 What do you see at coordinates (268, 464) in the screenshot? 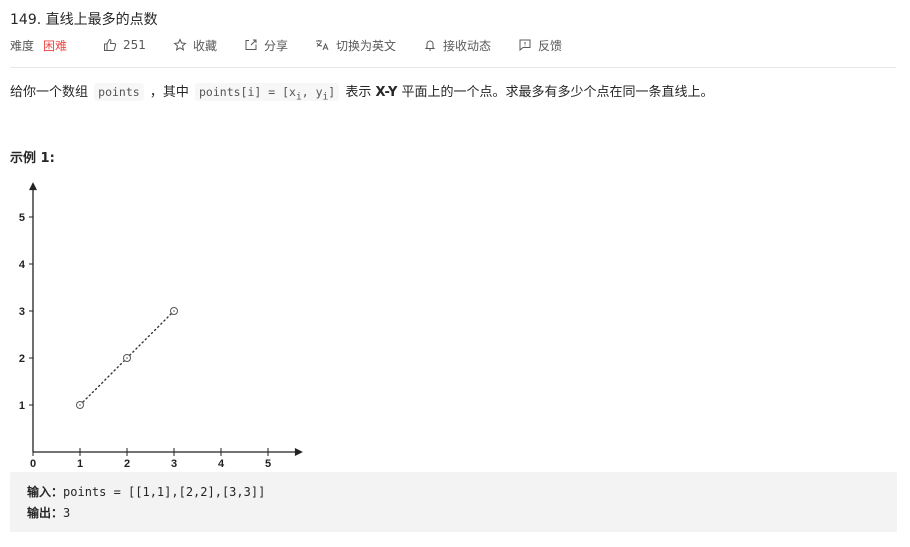
I see `x-tick-label: 5` at bounding box center [268, 464].